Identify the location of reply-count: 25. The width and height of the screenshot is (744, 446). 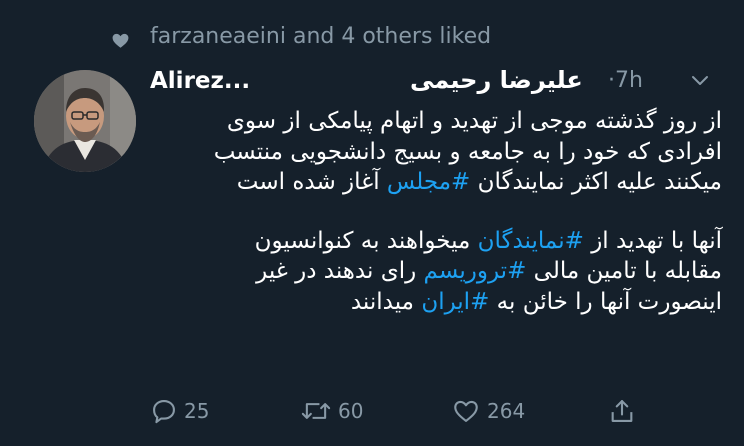
(197, 411).